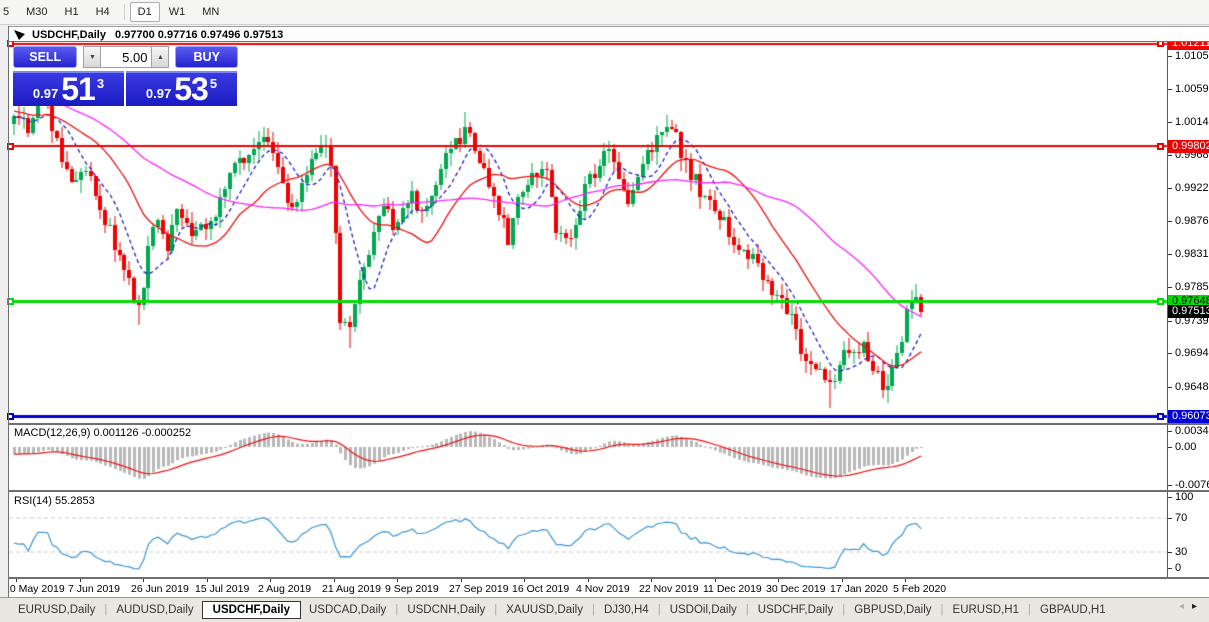 The height and width of the screenshot is (622, 1209). I want to click on rsi-axis-label: 30, so click(1181, 552).